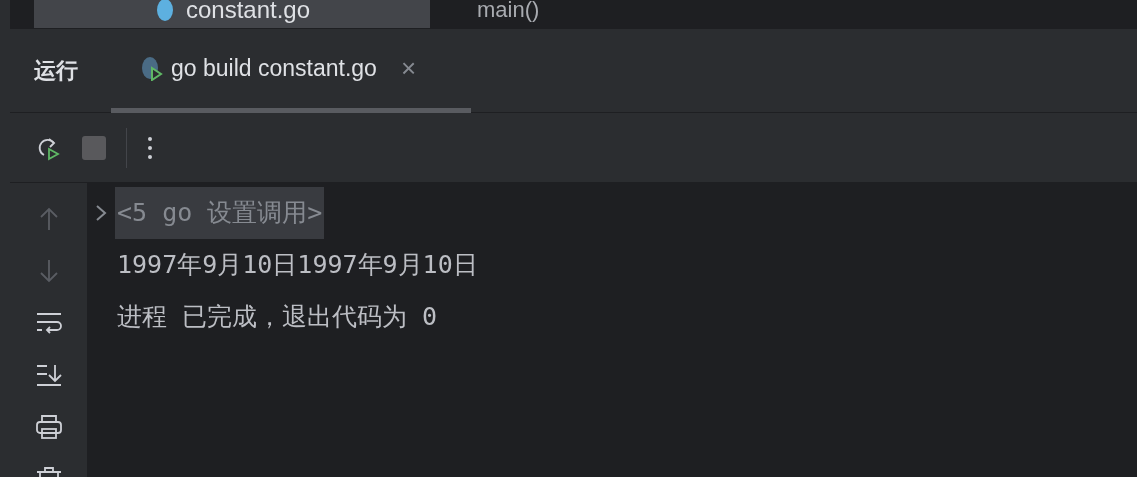  I want to click on close-icon: ×, so click(408, 68).